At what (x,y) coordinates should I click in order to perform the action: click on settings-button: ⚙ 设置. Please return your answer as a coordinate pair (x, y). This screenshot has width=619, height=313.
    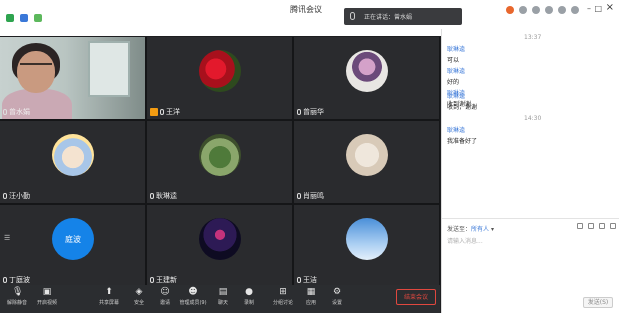
    Looking at the image, I should click on (337, 299).